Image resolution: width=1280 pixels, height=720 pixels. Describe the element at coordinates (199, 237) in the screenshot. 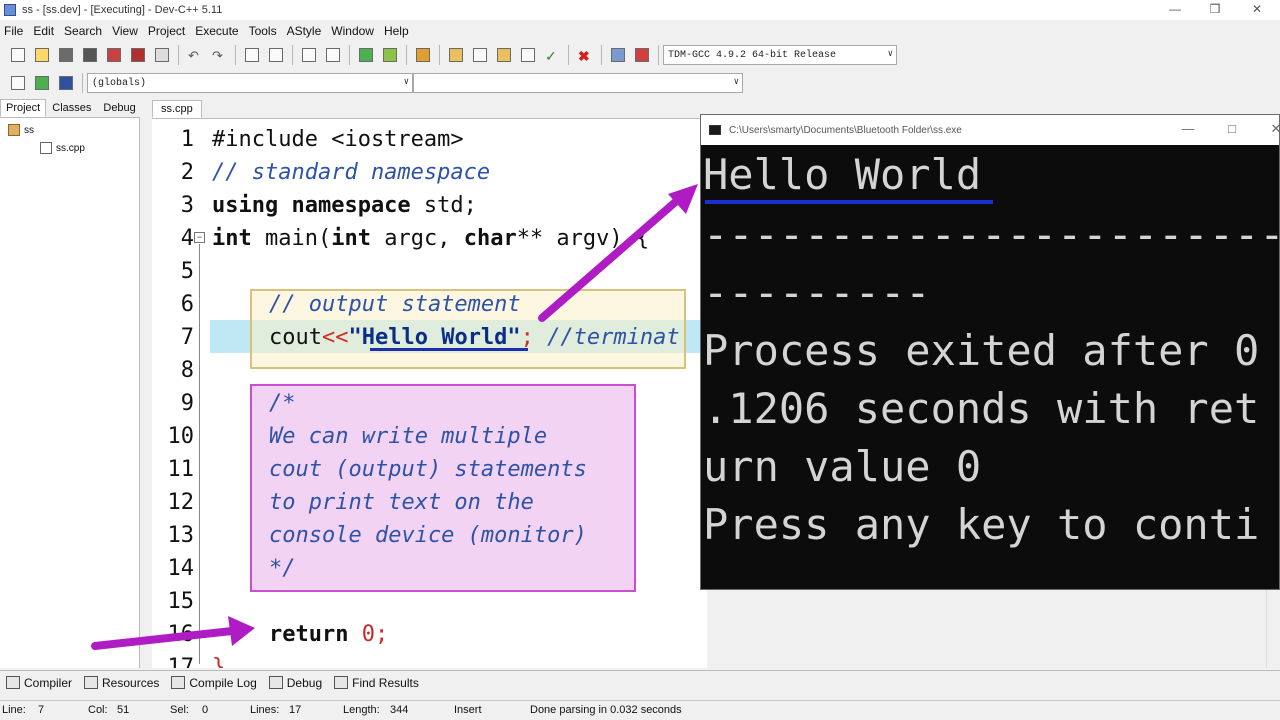

I see `fold-toggle-icon: −` at that location.